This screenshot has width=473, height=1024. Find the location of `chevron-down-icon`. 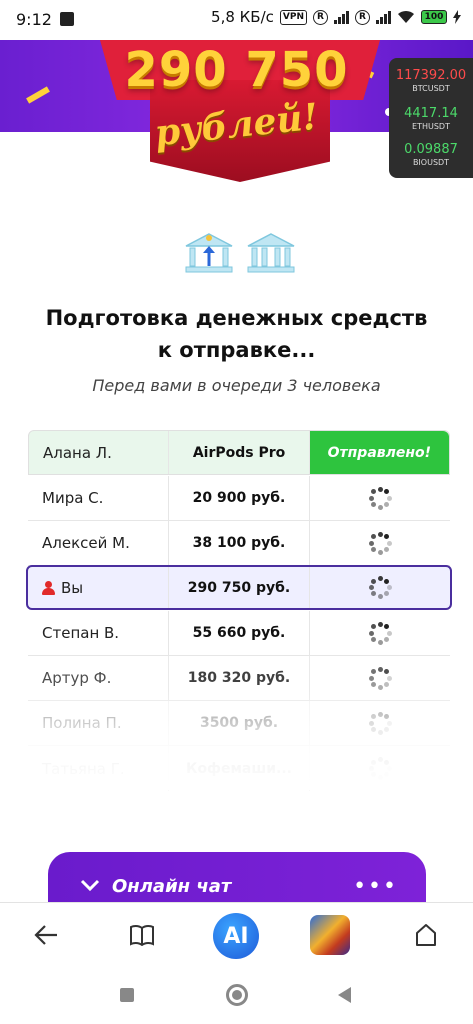

chevron-down-icon is located at coordinates (90, 885).